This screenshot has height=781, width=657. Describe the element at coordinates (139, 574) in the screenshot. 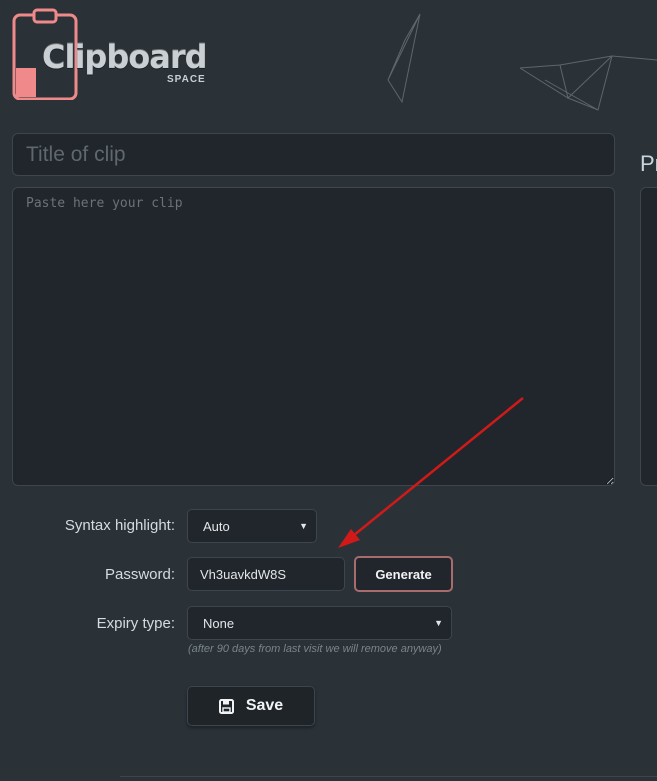

I see `password-label: Password:` at that location.